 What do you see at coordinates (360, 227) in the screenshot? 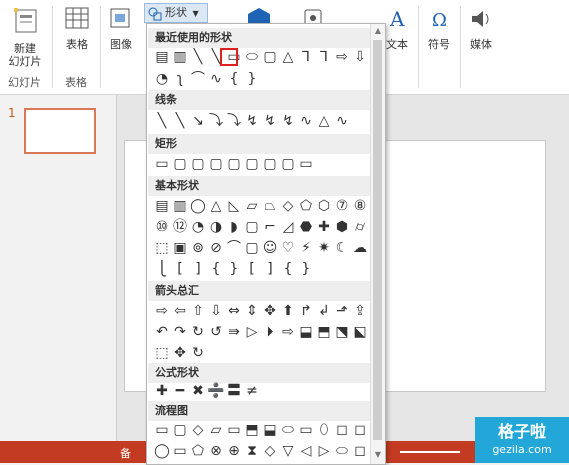
I see `shape-option: ⌭` at bounding box center [360, 227].